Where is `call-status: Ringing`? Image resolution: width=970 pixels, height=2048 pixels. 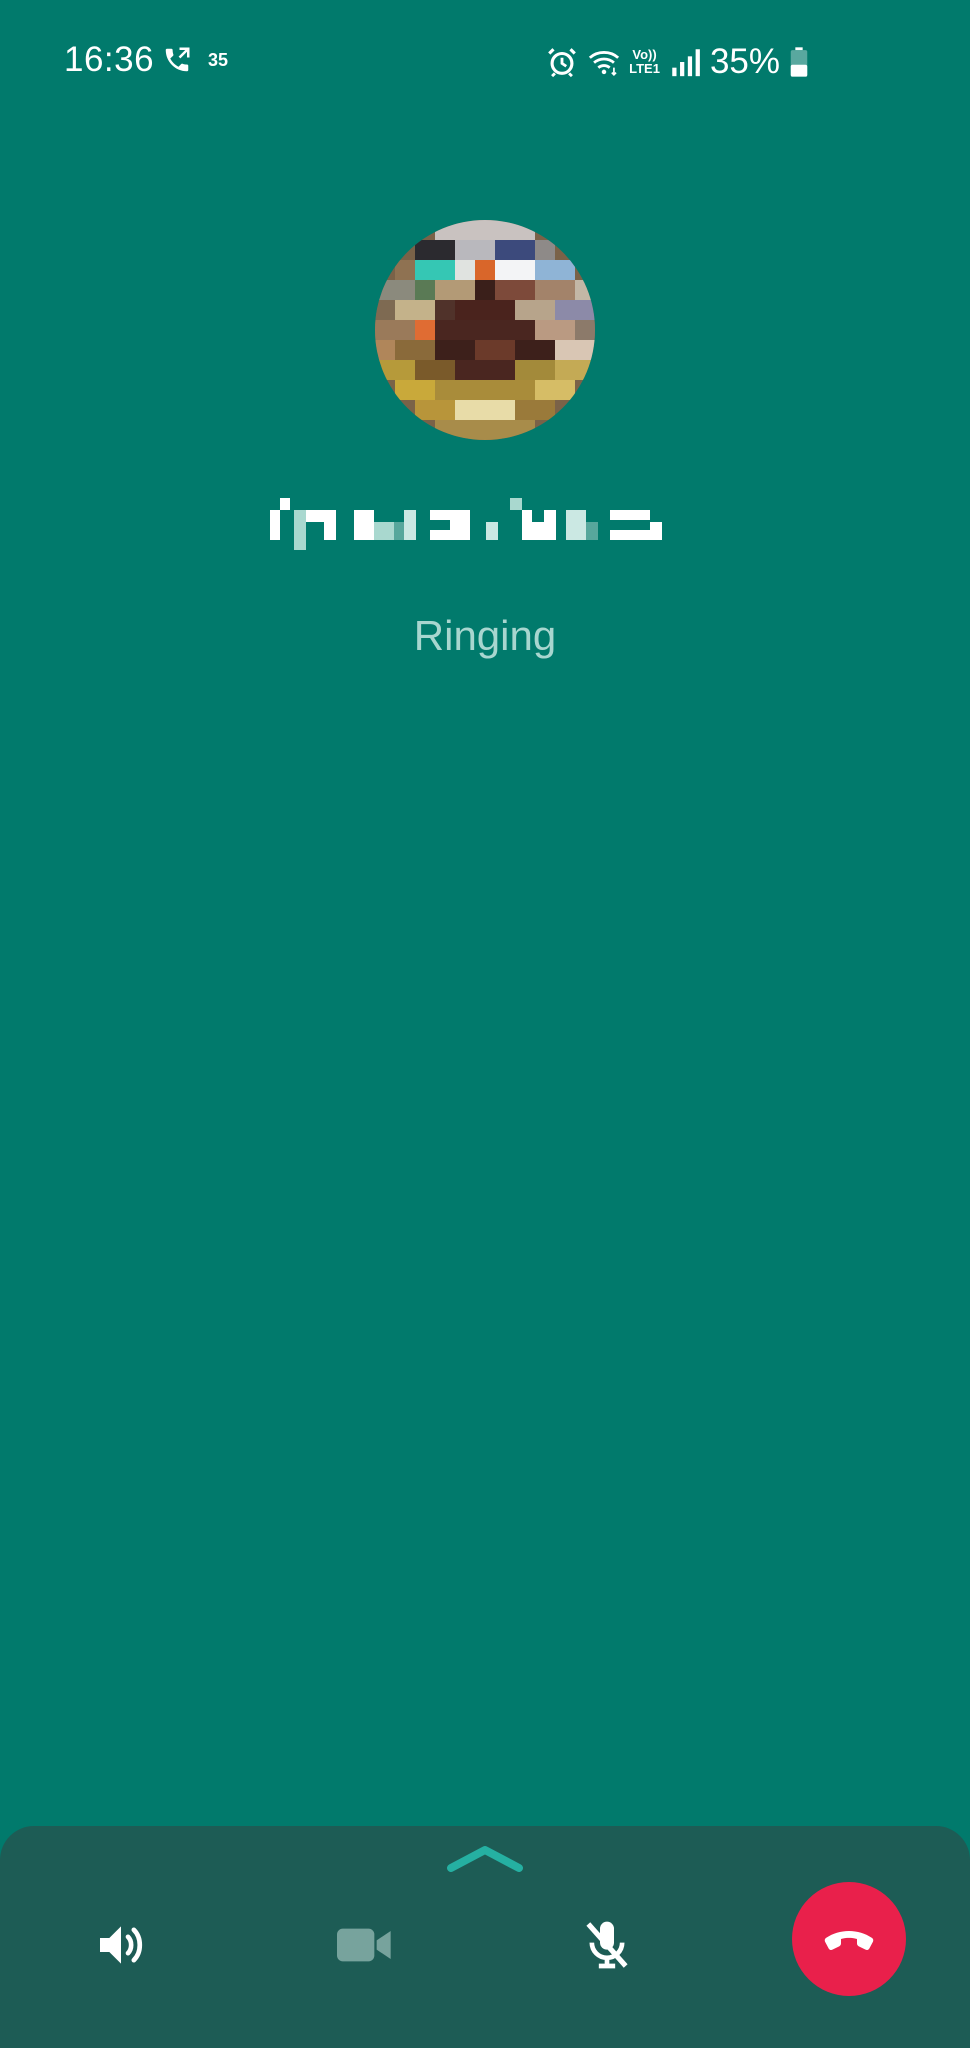
call-status: Ringing is located at coordinates (485, 635).